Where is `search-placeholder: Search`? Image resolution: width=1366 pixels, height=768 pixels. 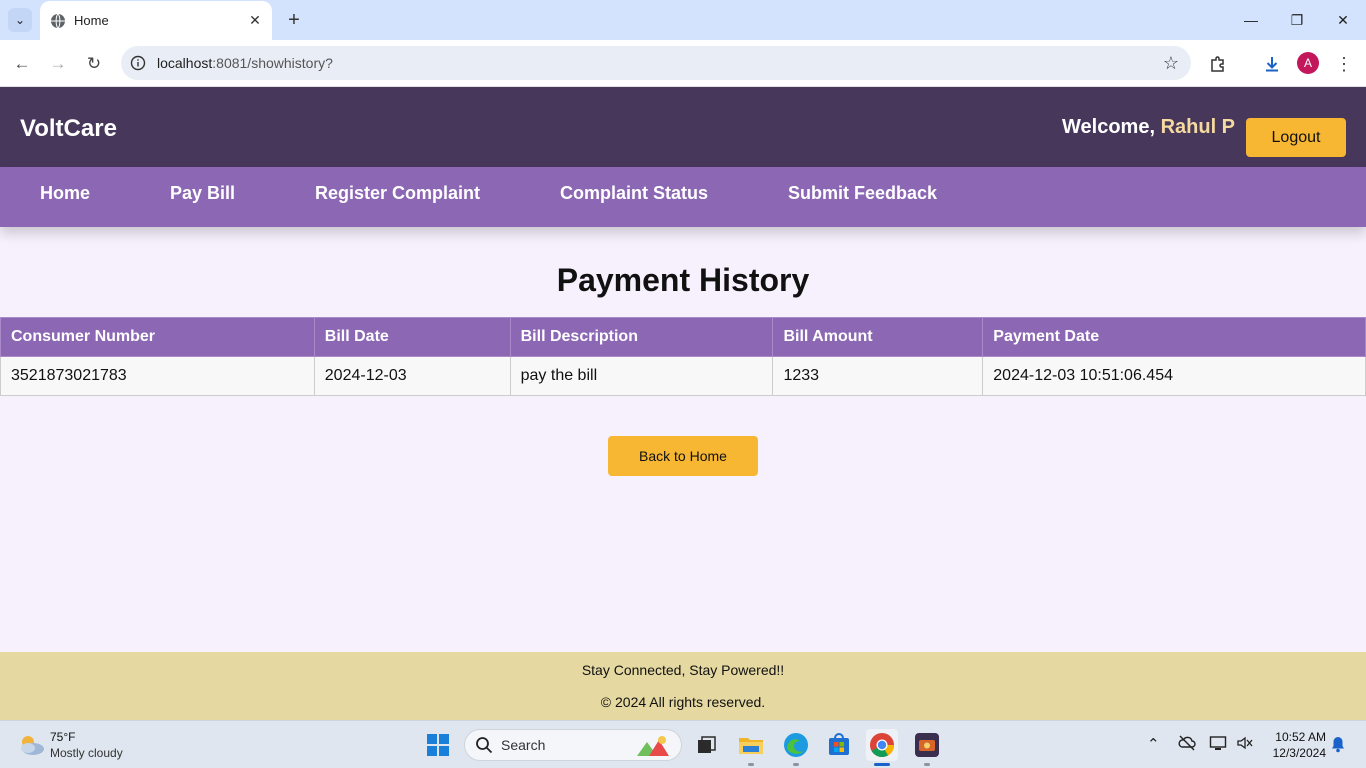 search-placeholder: Search is located at coordinates (523, 745).